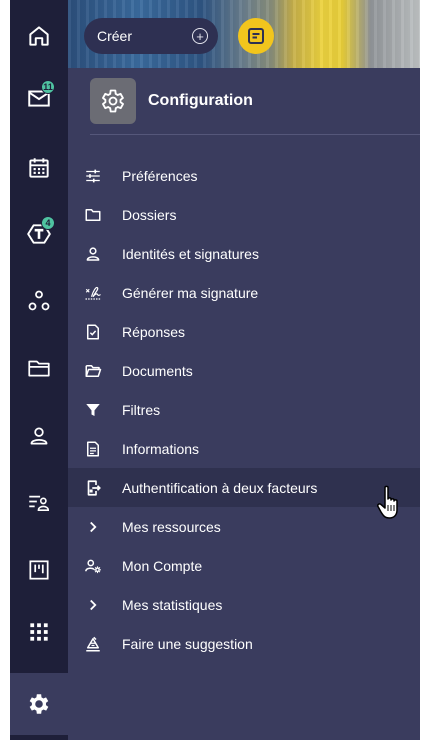 This screenshot has height=740, width=421. I want to click on gear-icon, so click(39, 704).